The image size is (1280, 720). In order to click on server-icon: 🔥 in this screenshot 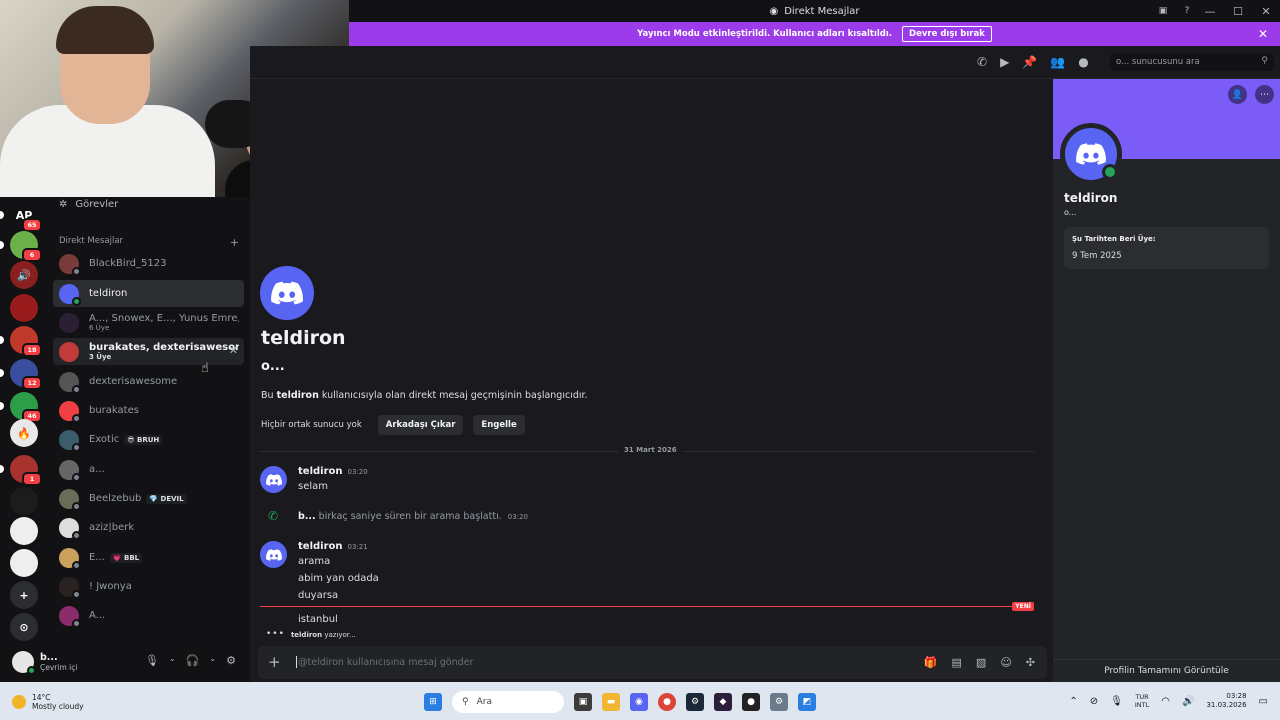, I will do `click(24, 433)`.